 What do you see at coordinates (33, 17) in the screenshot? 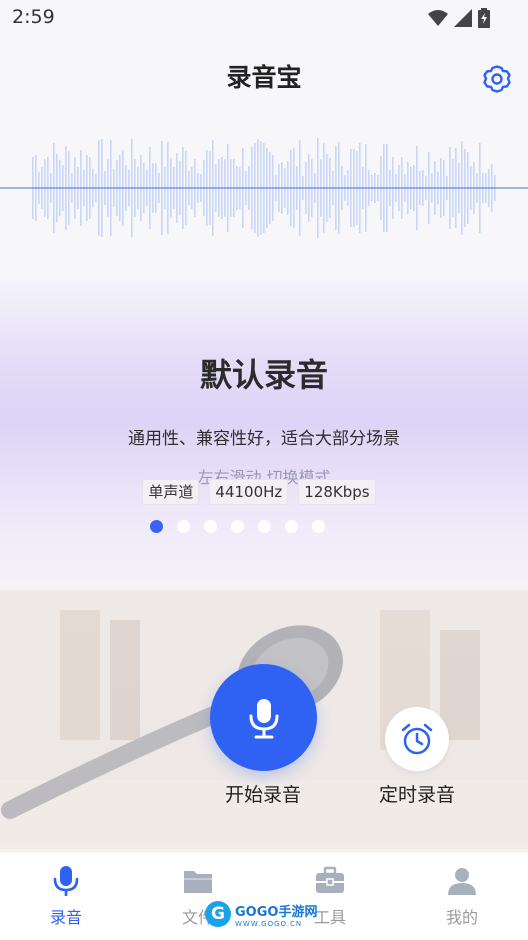
I see `status-time: 2:59` at bounding box center [33, 17].